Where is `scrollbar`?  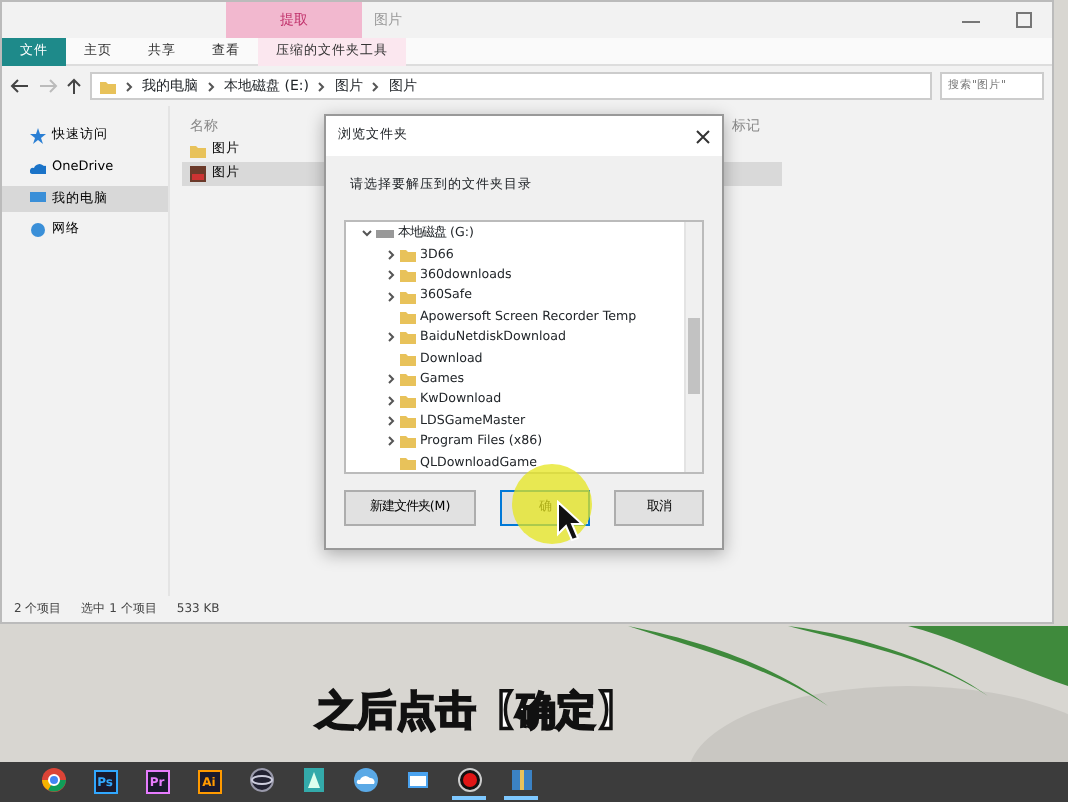 scrollbar is located at coordinates (693, 346).